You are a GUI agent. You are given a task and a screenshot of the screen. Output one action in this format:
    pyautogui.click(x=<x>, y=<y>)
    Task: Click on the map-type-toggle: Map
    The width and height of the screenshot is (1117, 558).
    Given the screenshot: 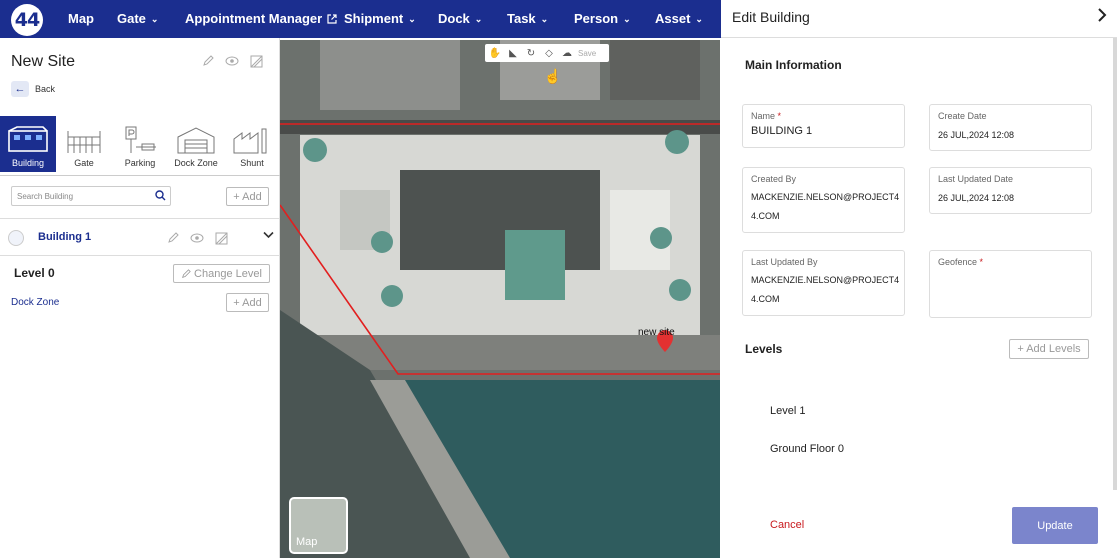 What is the action you would take?
    pyautogui.click(x=318, y=525)
    